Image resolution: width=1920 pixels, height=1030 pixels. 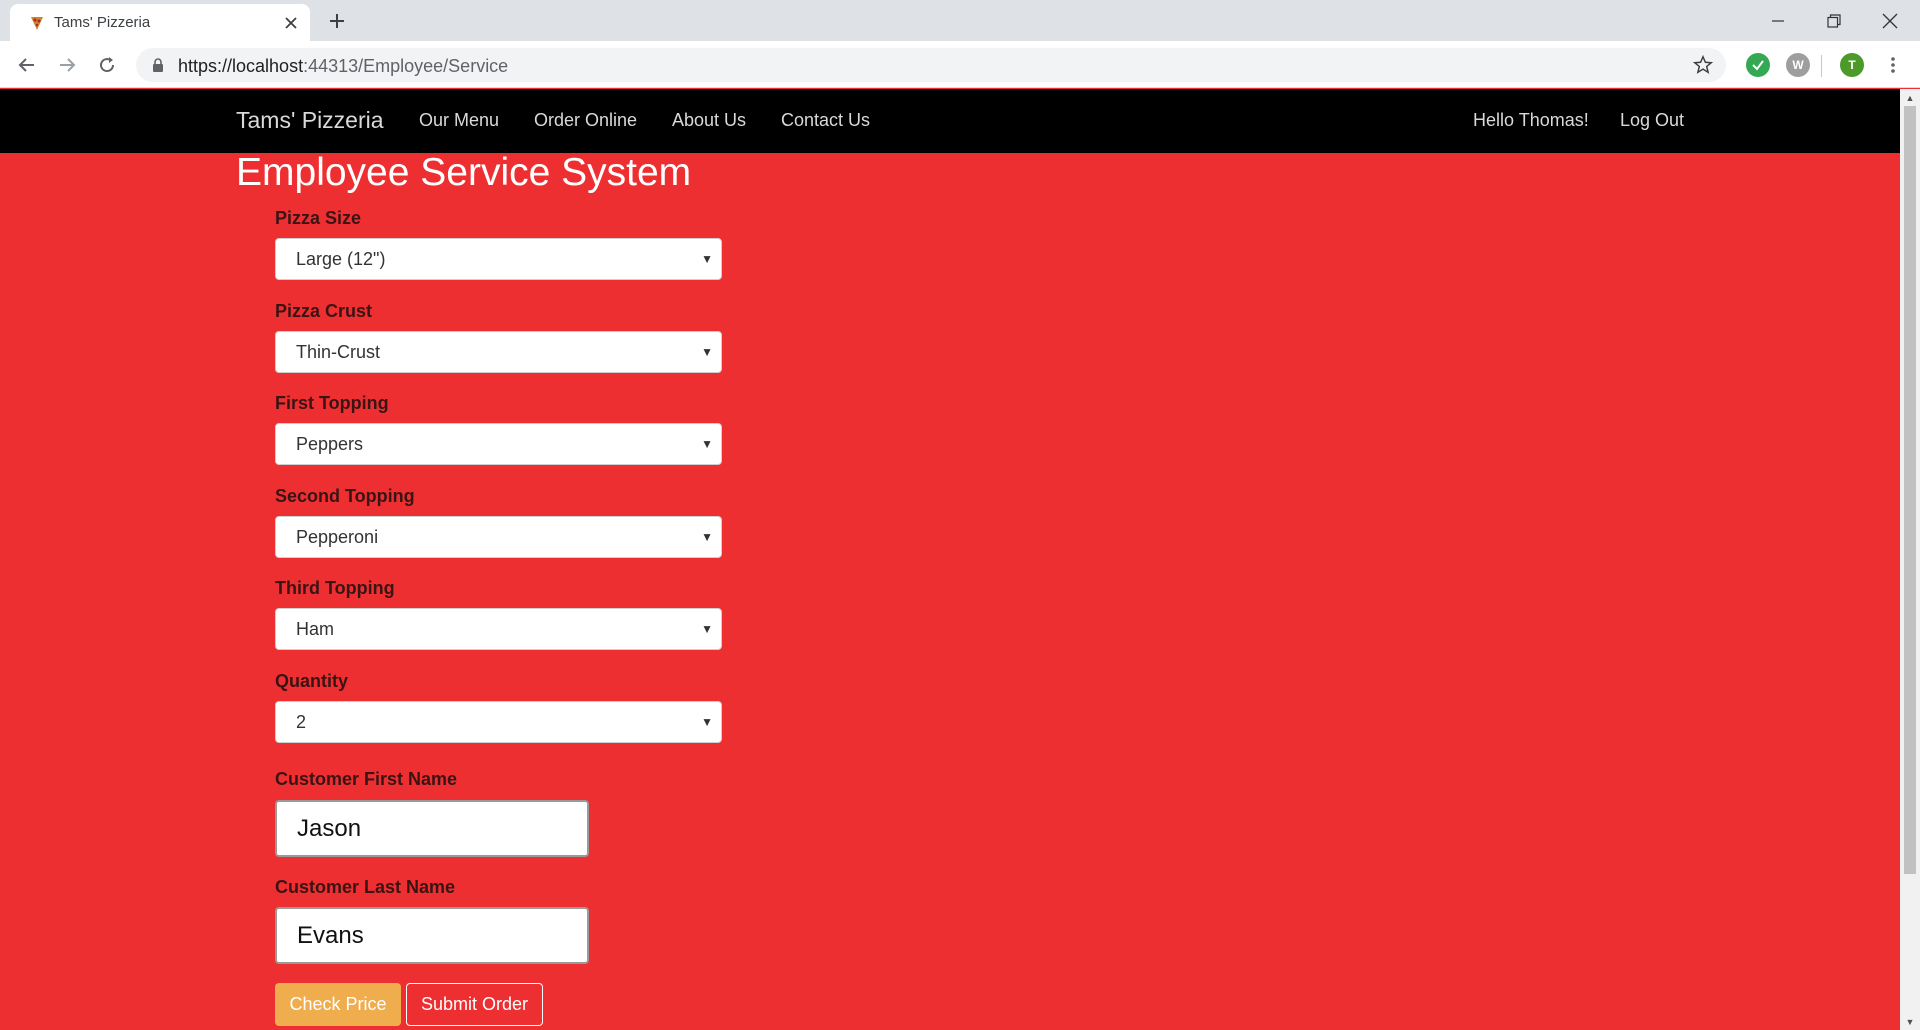 I want to click on url-text: https://localhost:44313/Employee/Service, so click(x=343, y=66).